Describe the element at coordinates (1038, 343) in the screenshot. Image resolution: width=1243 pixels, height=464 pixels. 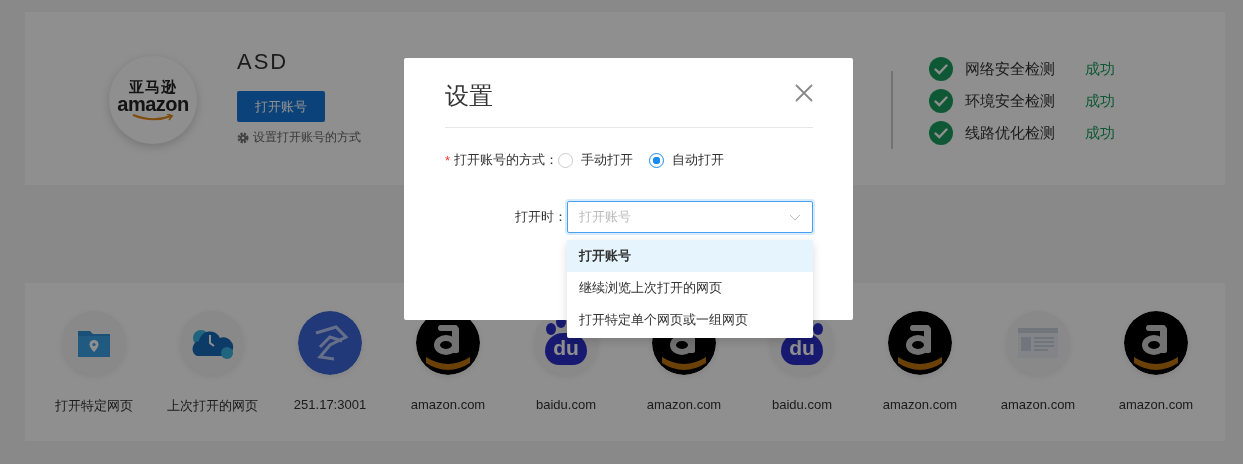
I see `webpage-icon` at that location.